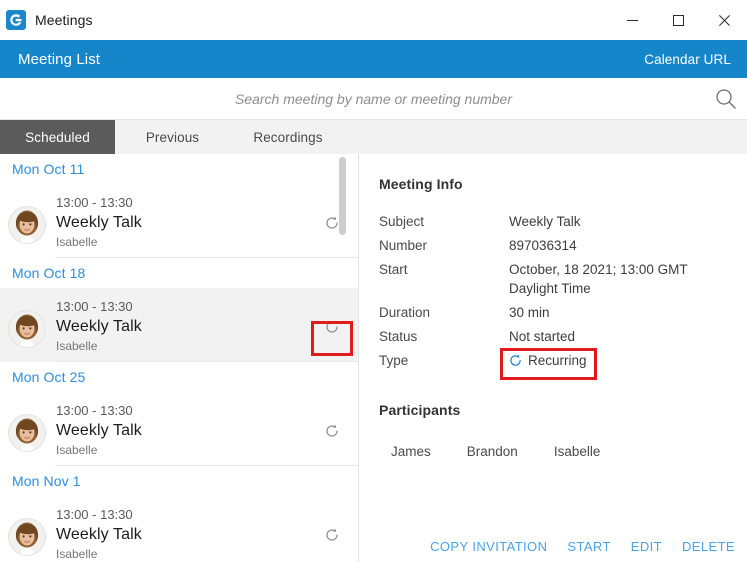 This screenshot has height=562, width=747. I want to click on date-group-header: Mon Oct 11, so click(48, 169).